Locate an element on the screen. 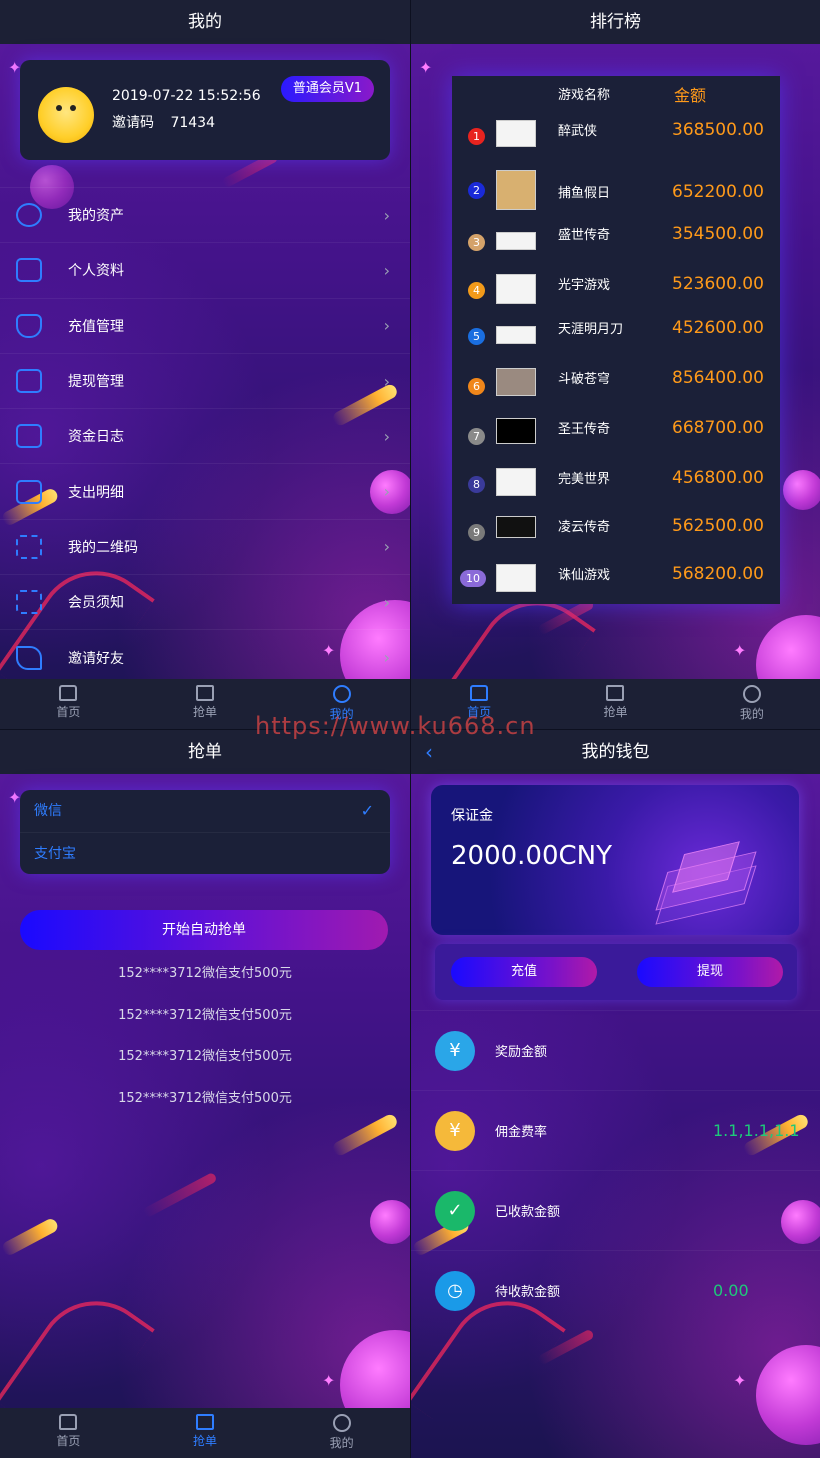 The image size is (820, 1458). yuan-shield-icon is located at coordinates (29, 325).